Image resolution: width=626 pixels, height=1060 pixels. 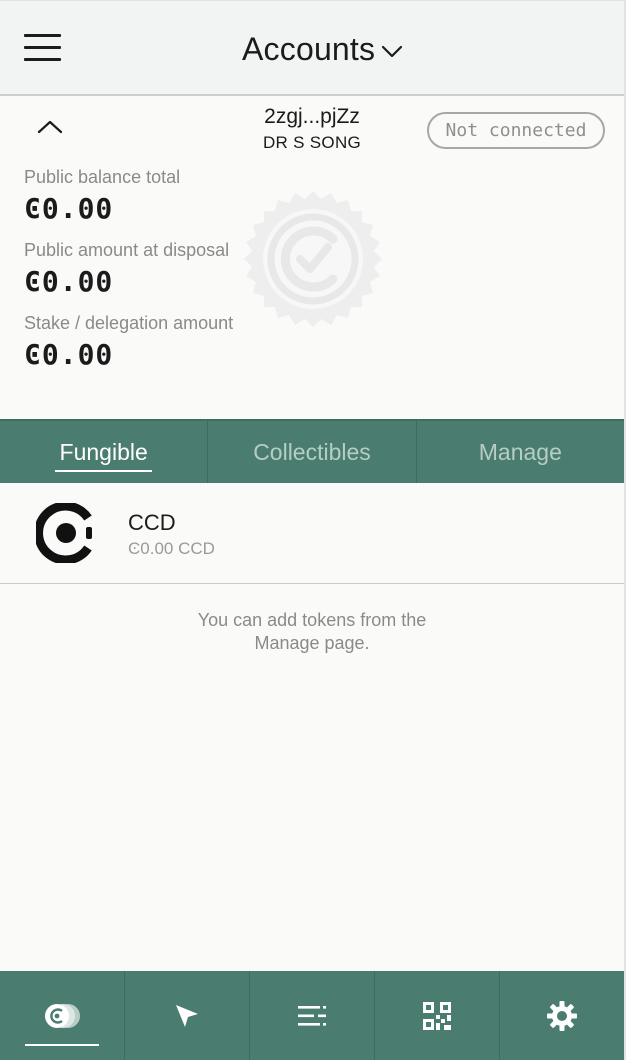 What do you see at coordinates (312, 533) in the screenshot?
I see `token-list-item: CCD Ͼ0.00 CCD` at bounding box center [312, 533].